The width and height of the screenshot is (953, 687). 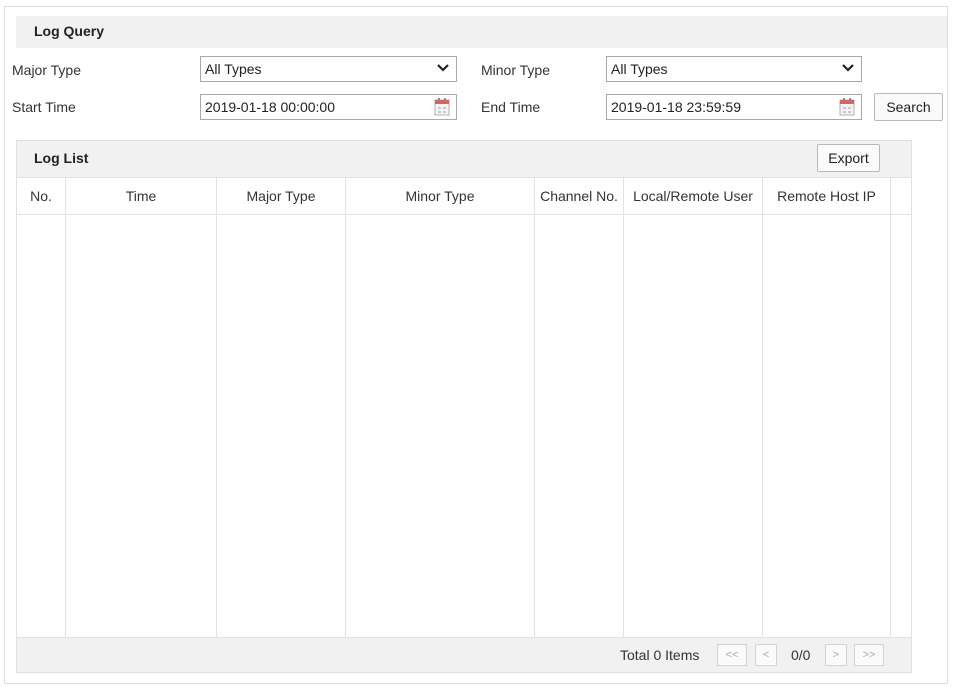 I want to click on first-page-button: <<, so click(x=732, y=655).